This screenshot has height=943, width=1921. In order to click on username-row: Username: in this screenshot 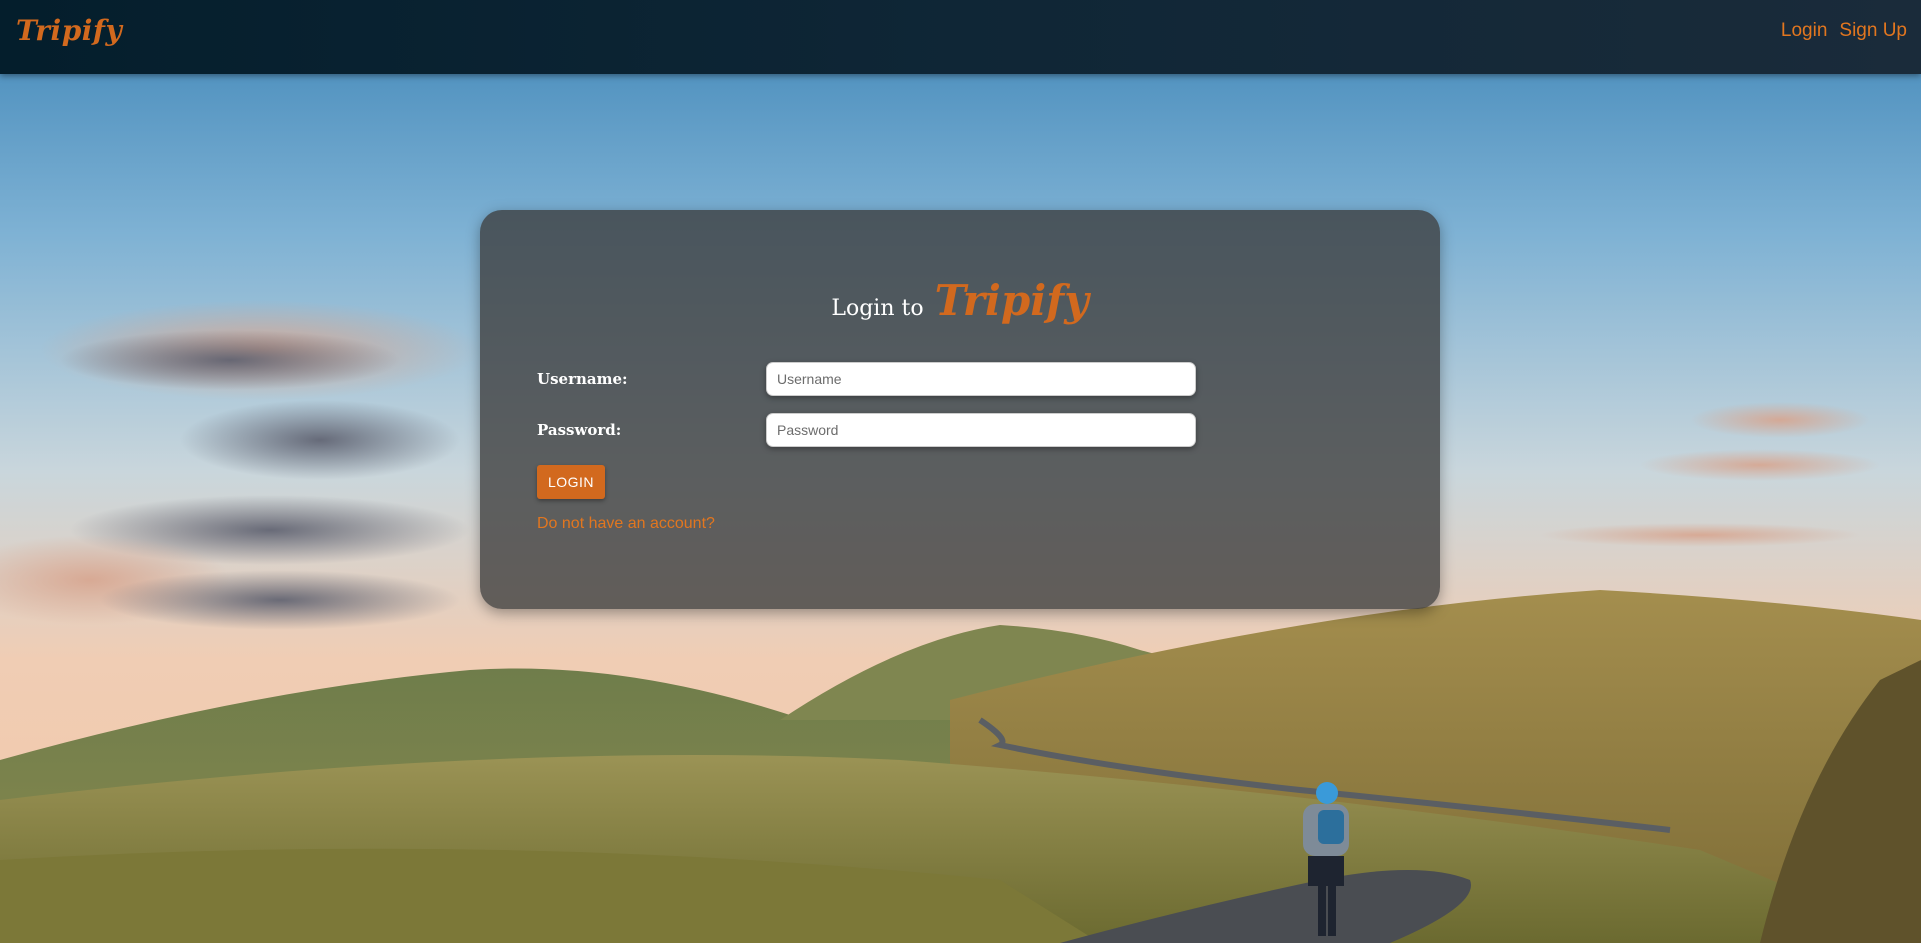, I will do `click(877, 379)`.